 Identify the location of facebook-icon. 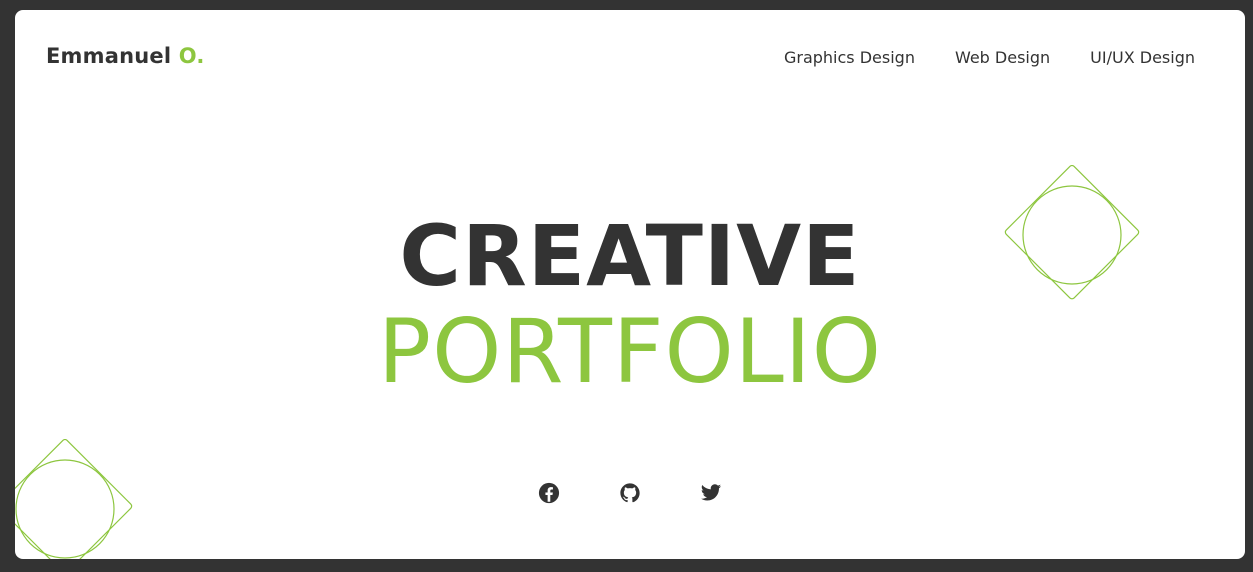
(549, 493).